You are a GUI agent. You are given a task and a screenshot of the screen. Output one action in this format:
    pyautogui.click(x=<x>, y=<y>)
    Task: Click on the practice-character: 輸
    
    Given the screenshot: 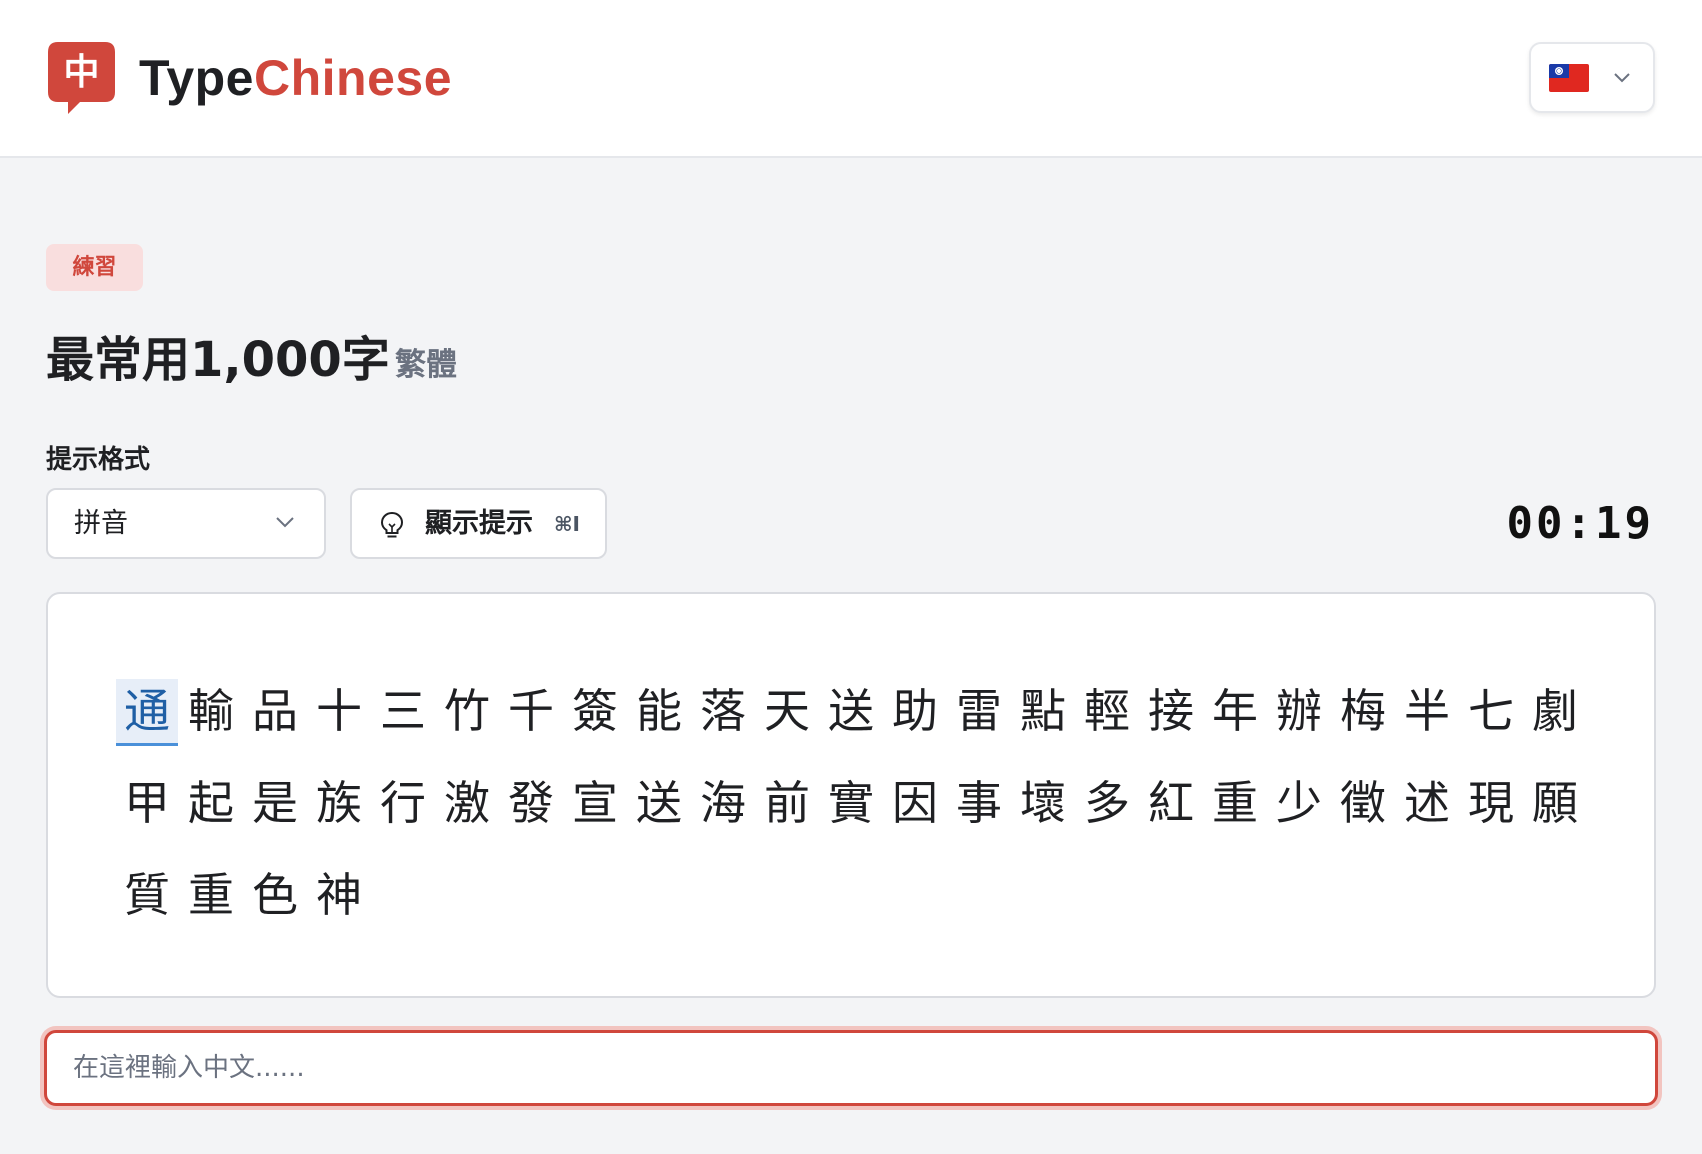 What is the action you would take?
    pyautogui.click(x=211, y=722)
    